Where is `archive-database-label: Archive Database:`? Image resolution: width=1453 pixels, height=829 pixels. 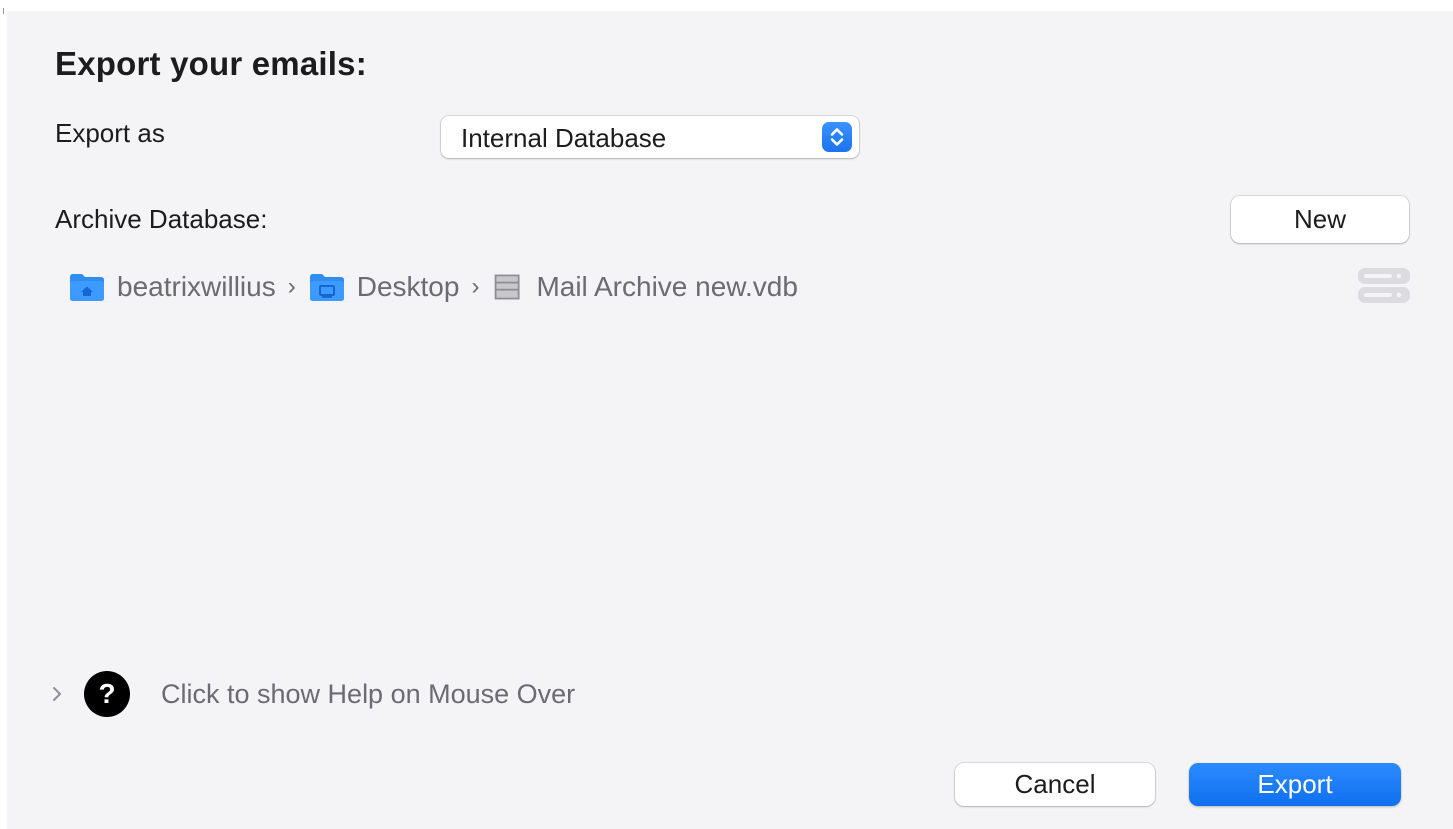
archive-database-label: Archive Database: is located at coordinates (161, 219).